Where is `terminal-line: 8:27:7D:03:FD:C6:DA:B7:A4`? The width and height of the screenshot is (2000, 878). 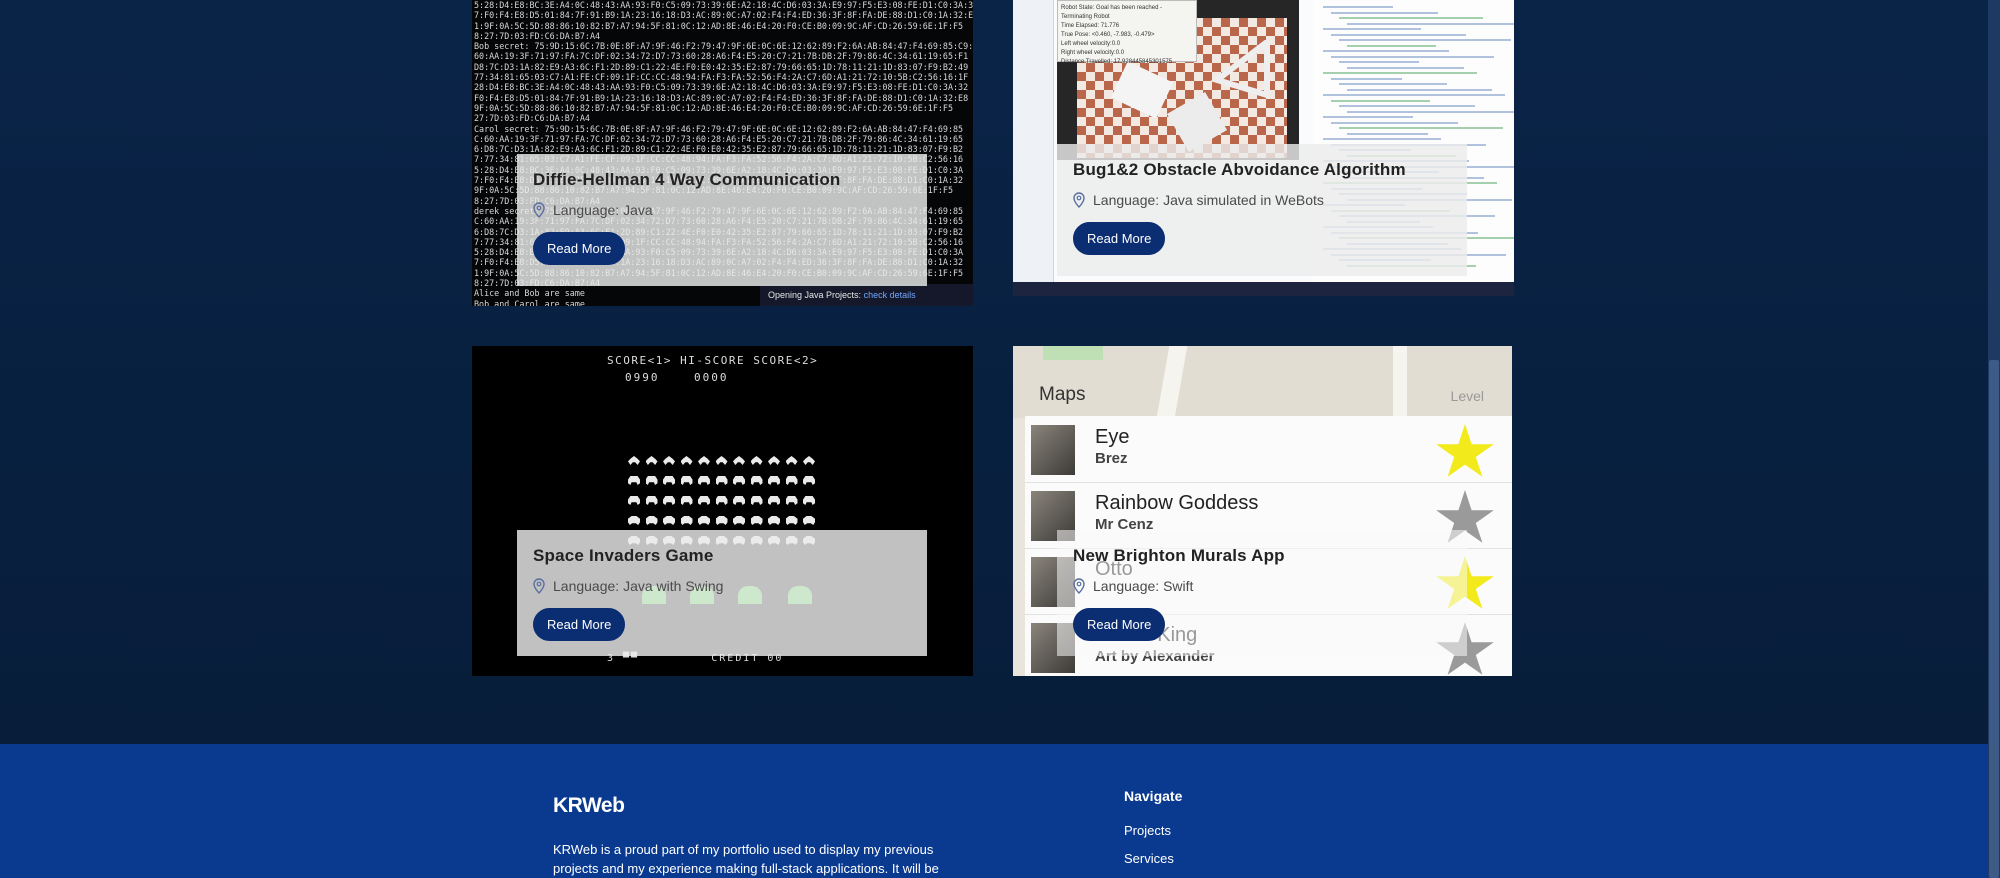
terminal-line: 8:27:7D:03:FD:C6:DA:B7:A4 is located at coordinates (537, 35).